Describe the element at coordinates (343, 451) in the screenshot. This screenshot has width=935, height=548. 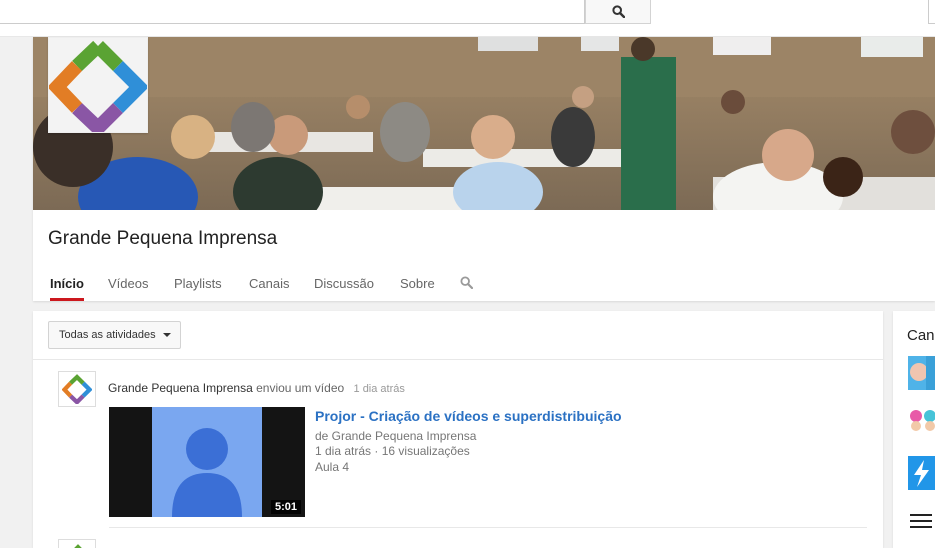
I see `video-age: 1 dia atrás` at that location.